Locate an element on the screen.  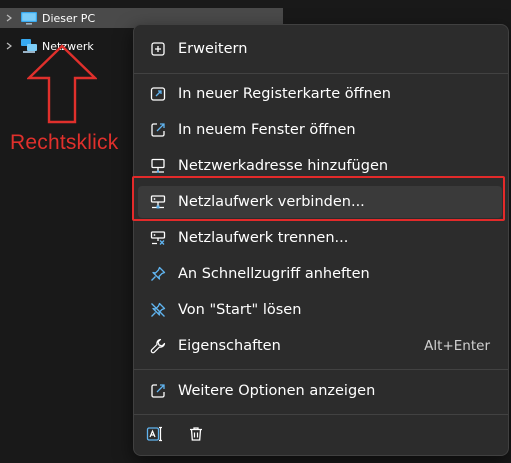
menu-item-open-new-window: In neuem Fenster öffnen is located at coordinates (320, 130).